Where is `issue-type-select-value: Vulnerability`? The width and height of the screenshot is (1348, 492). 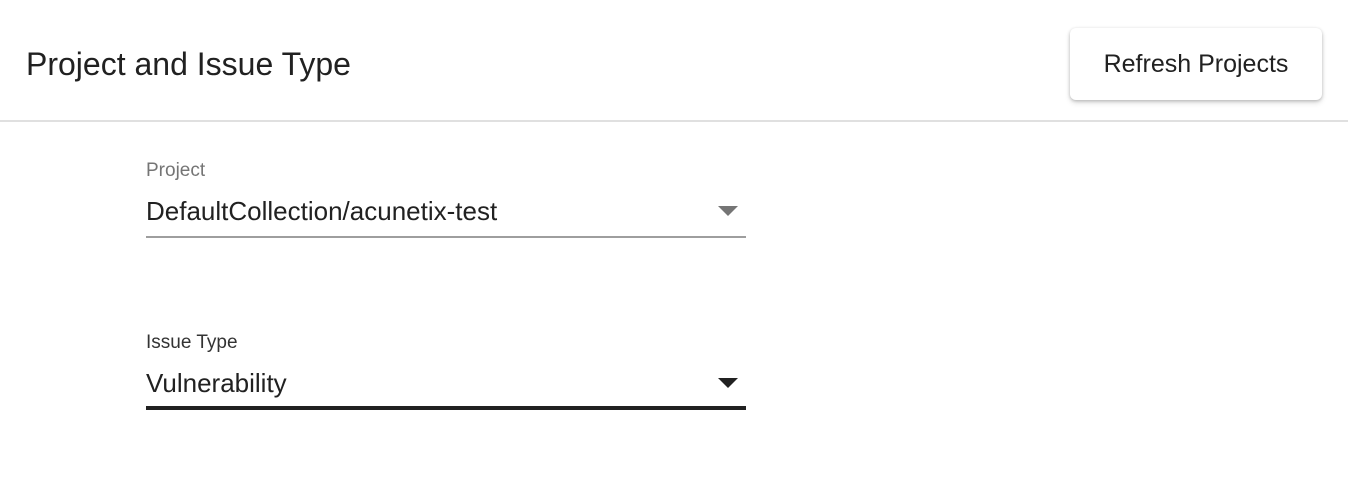 issue-type-select-value: Vulnerability is located at coordinates (216, 383).